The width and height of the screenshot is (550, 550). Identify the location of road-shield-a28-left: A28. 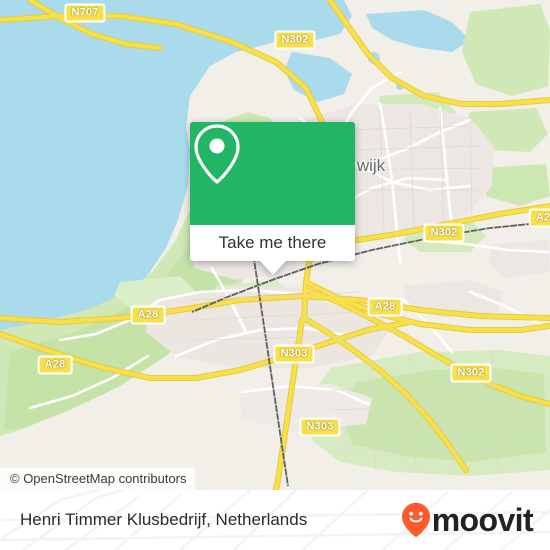
(148, 315).